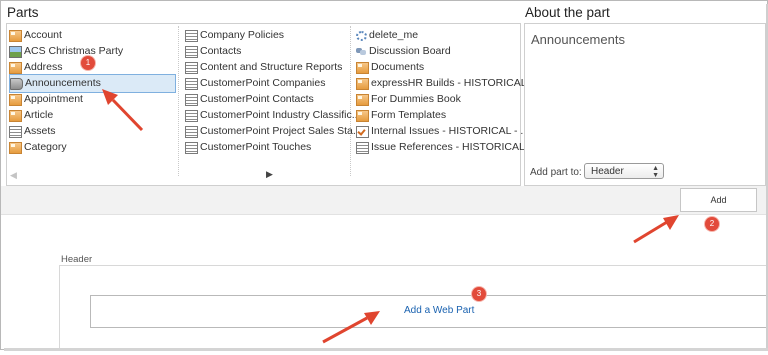  What do you see at coordinates (386, 349) in the screenshot?
I see `frame-shadow` at bounding box center [386, 349].